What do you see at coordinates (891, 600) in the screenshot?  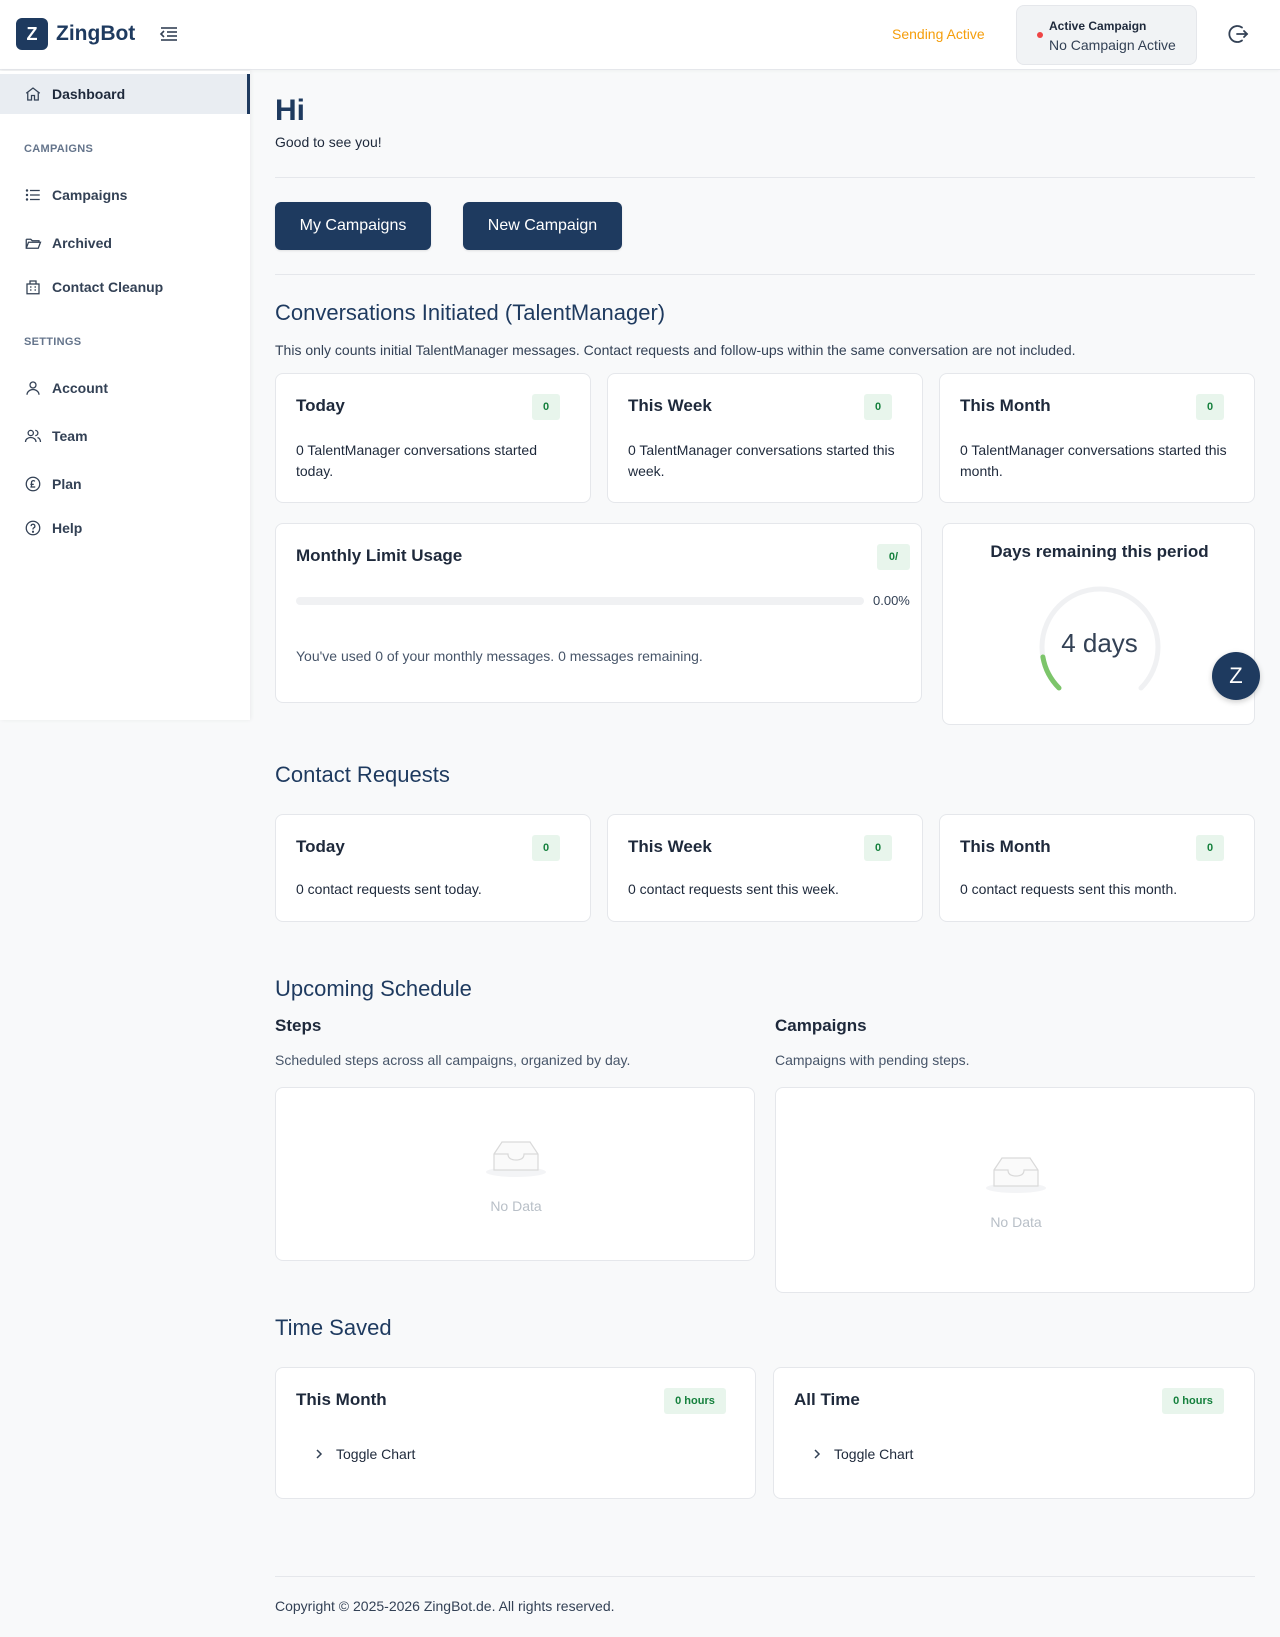 I see `progress-percent: 0.00%` at bounding box center [891, 600].